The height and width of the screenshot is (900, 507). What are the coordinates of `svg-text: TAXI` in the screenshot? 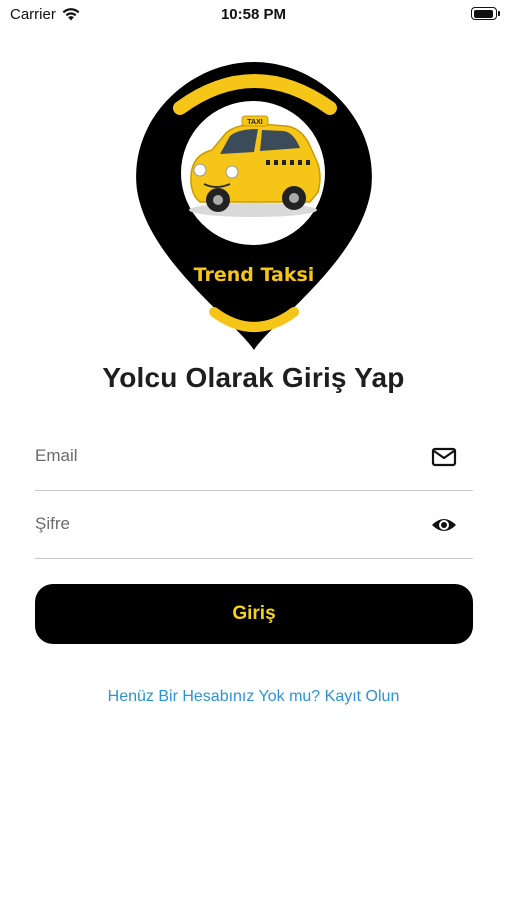 It's located at (254, 122).